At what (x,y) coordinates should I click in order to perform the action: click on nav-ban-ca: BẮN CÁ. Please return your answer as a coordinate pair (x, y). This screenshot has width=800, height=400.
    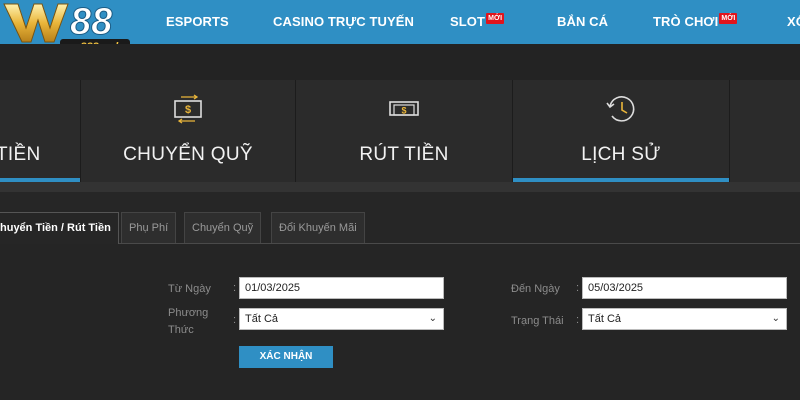
    Looking at the image, I should click on (582, 22).